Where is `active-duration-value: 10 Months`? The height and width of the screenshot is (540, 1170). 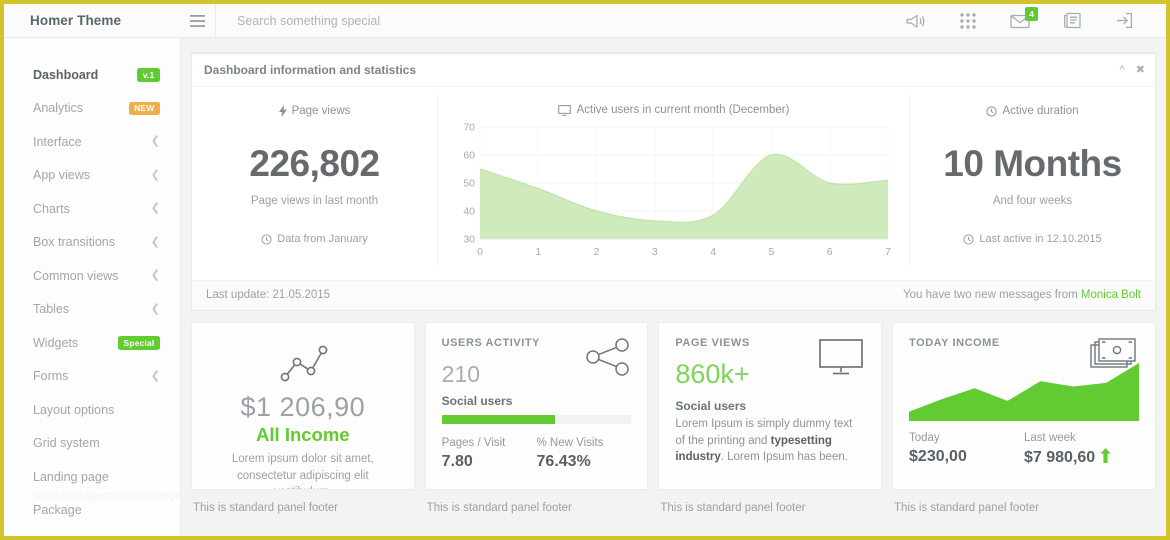
active-duration-value: 10 Months is located at coordinates (1032, 163).